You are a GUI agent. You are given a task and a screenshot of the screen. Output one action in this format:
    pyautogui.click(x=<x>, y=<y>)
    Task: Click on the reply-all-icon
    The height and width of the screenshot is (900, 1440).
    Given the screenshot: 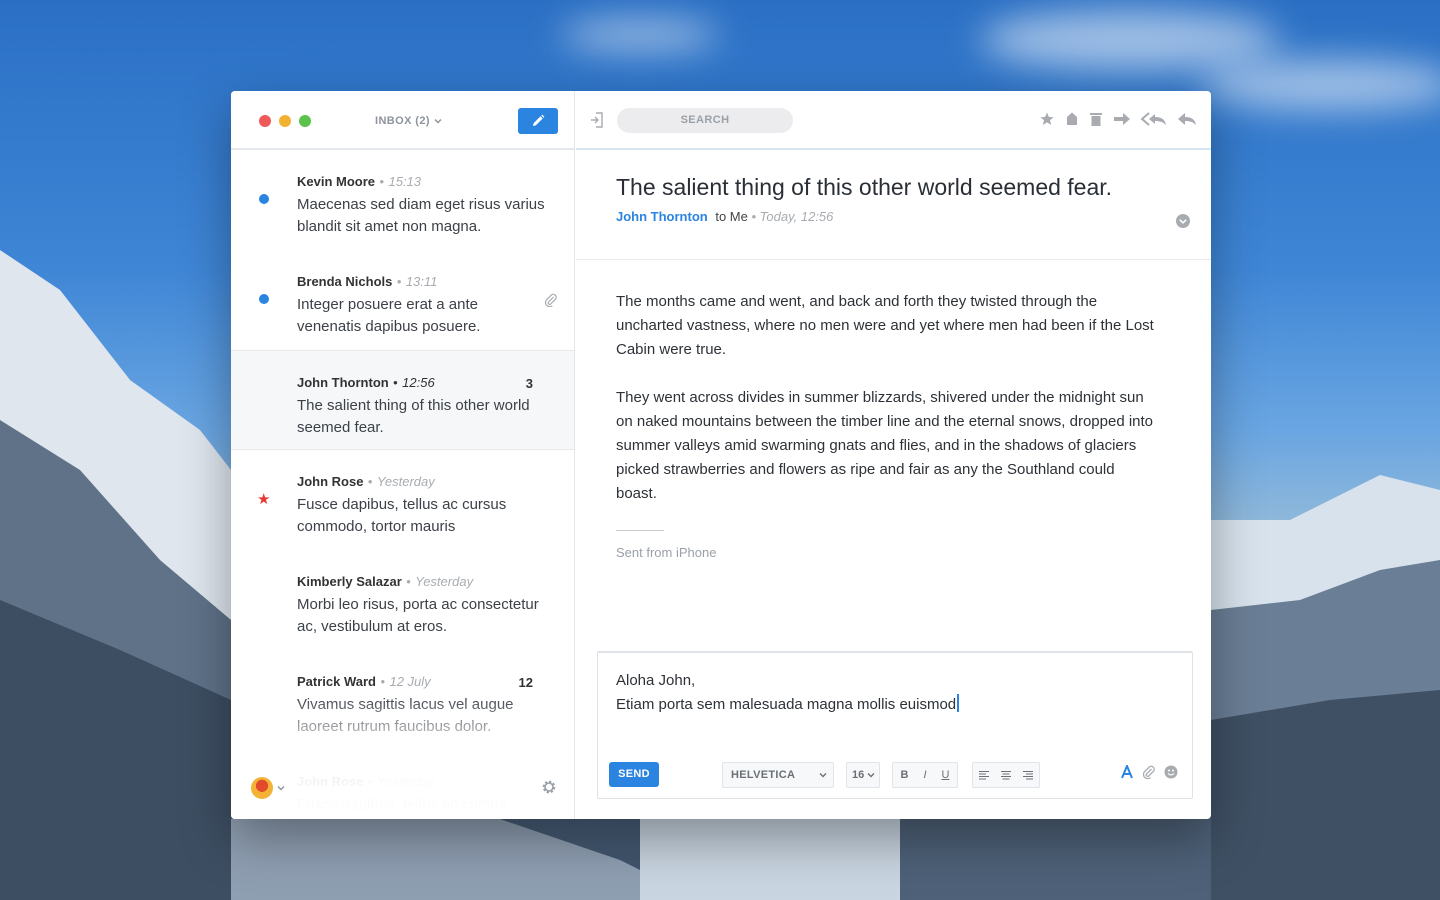 What is the action you would take?
    pyautogui.click(x=1154, y=119)
    